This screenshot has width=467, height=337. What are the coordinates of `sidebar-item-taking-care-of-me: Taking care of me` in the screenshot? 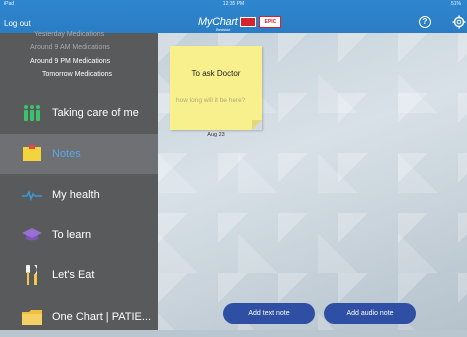 It's located at (79, 113).